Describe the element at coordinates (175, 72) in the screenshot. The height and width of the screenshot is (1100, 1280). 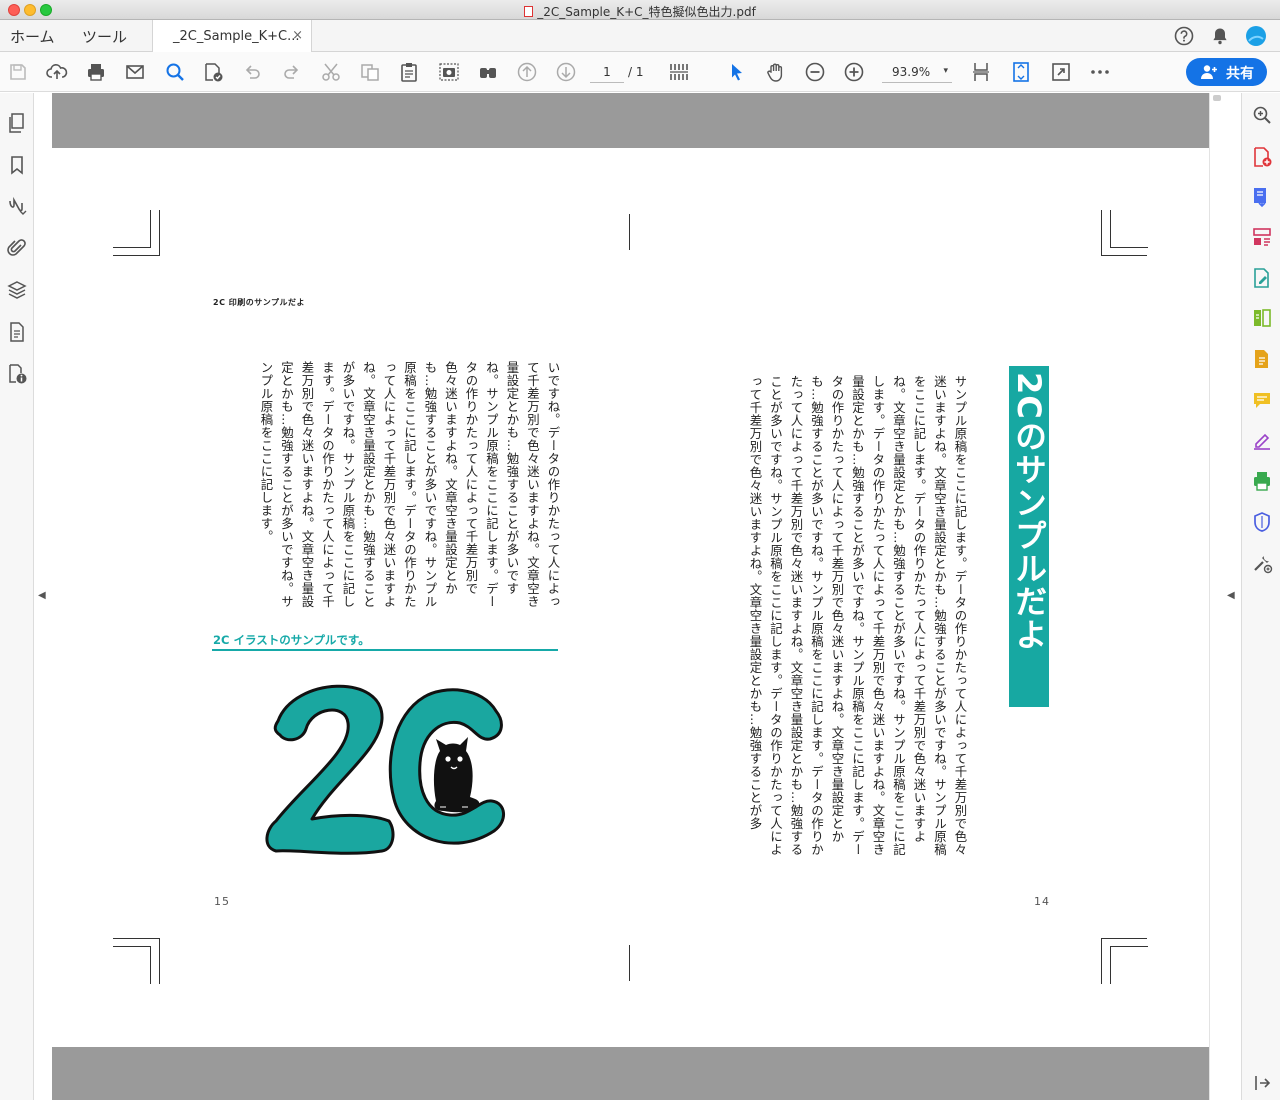
I see `search-icon` at that location.